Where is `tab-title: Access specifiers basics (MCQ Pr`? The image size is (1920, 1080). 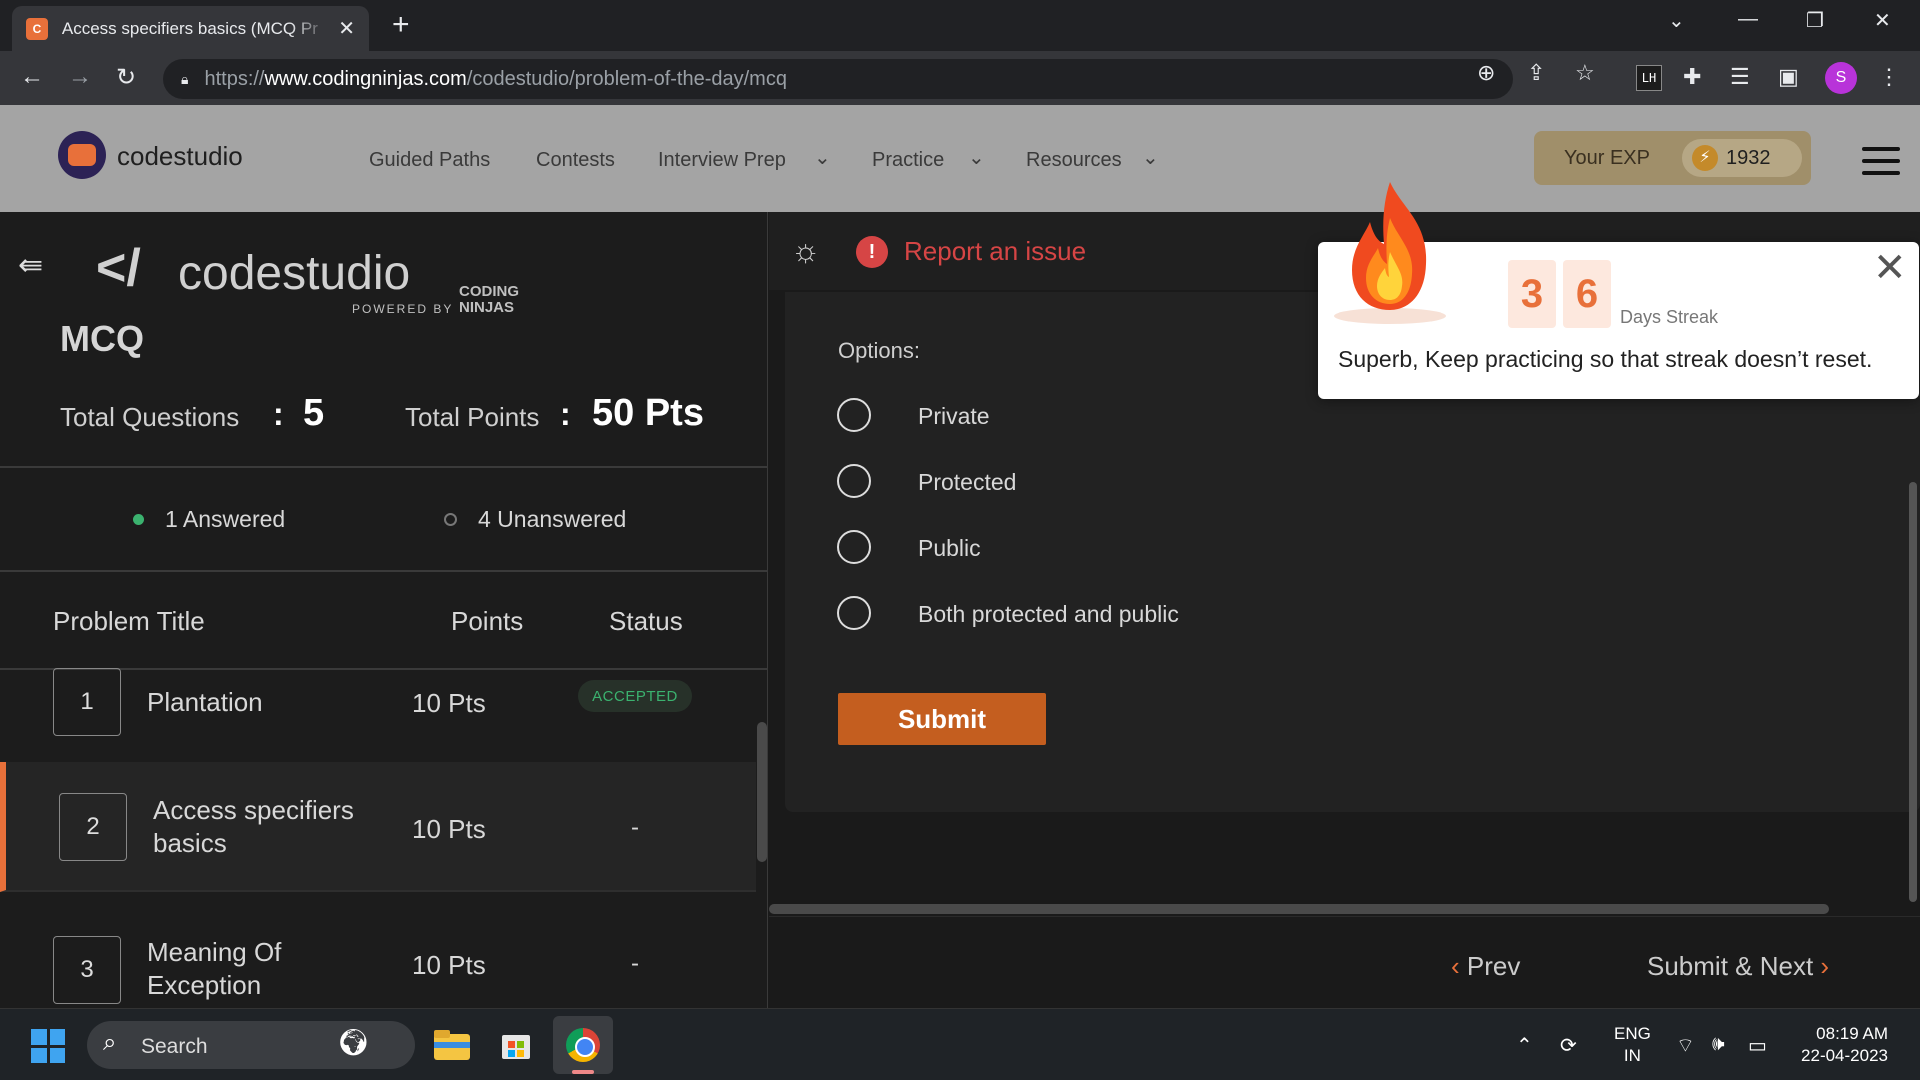
tab-title: Access specifiers basics (MCQ Pr is located at coordinates (189, 28).